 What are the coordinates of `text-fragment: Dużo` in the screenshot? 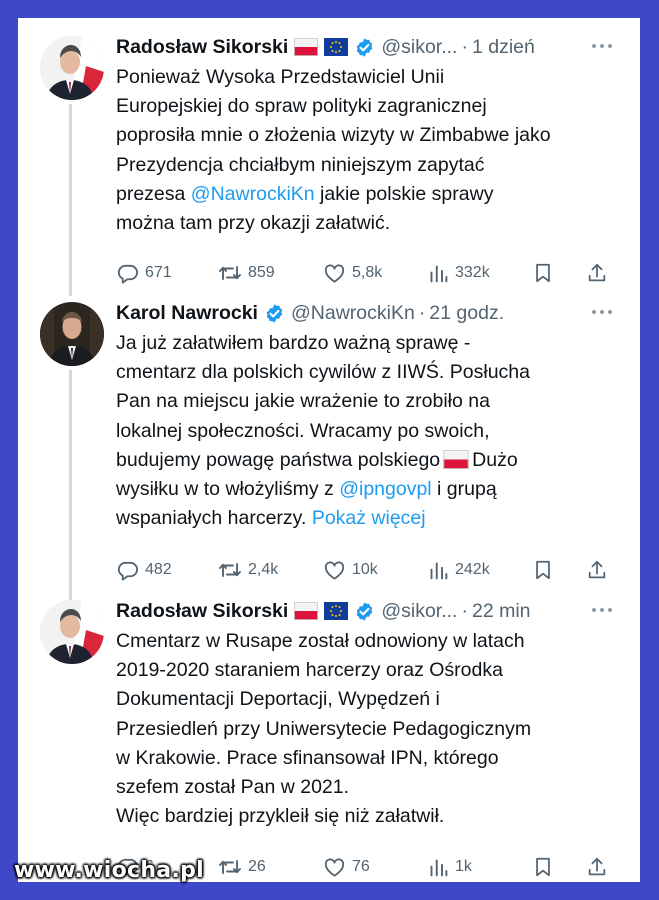 It's located at (495, 459).